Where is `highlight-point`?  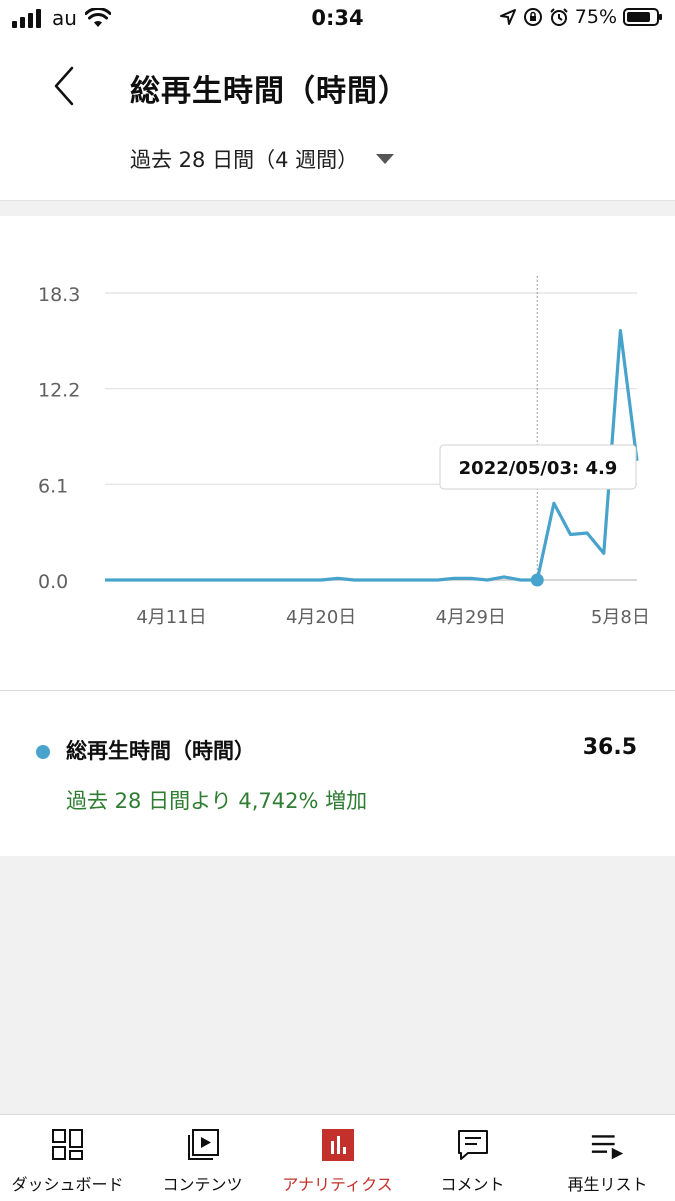 highlight-point is located at coordinates (537, 580).